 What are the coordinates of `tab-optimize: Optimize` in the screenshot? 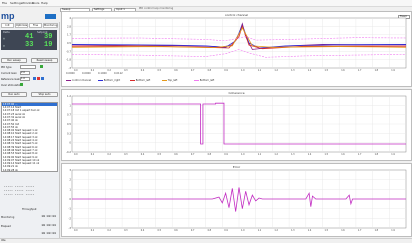 It's located at (21, 25).